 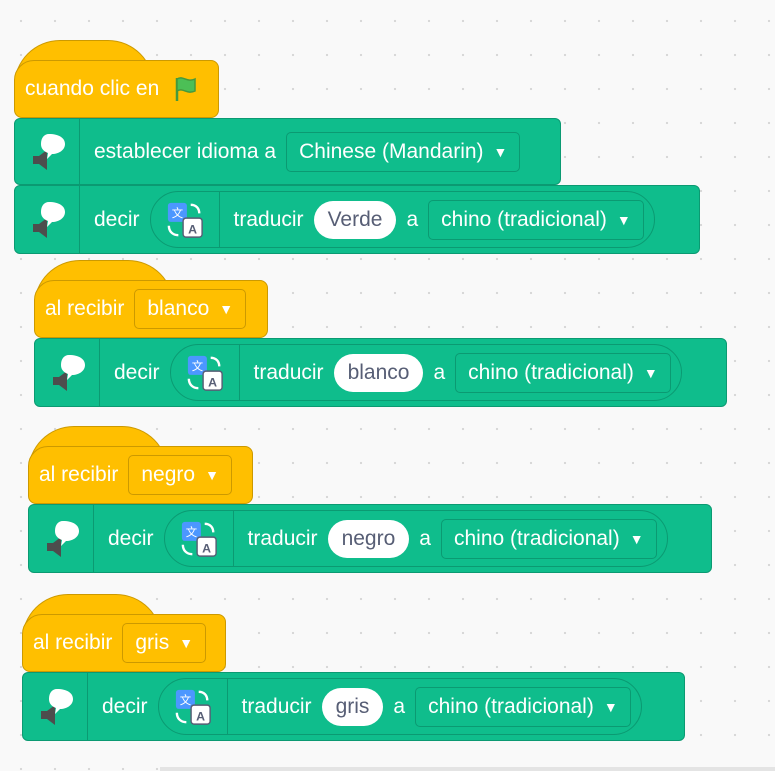 What do you see at coordinates (425, 372) in the screenshot?
I see `translate-reporter: traducir blanco a chino (tradicional) ▼` at bounding box center [425, 372].